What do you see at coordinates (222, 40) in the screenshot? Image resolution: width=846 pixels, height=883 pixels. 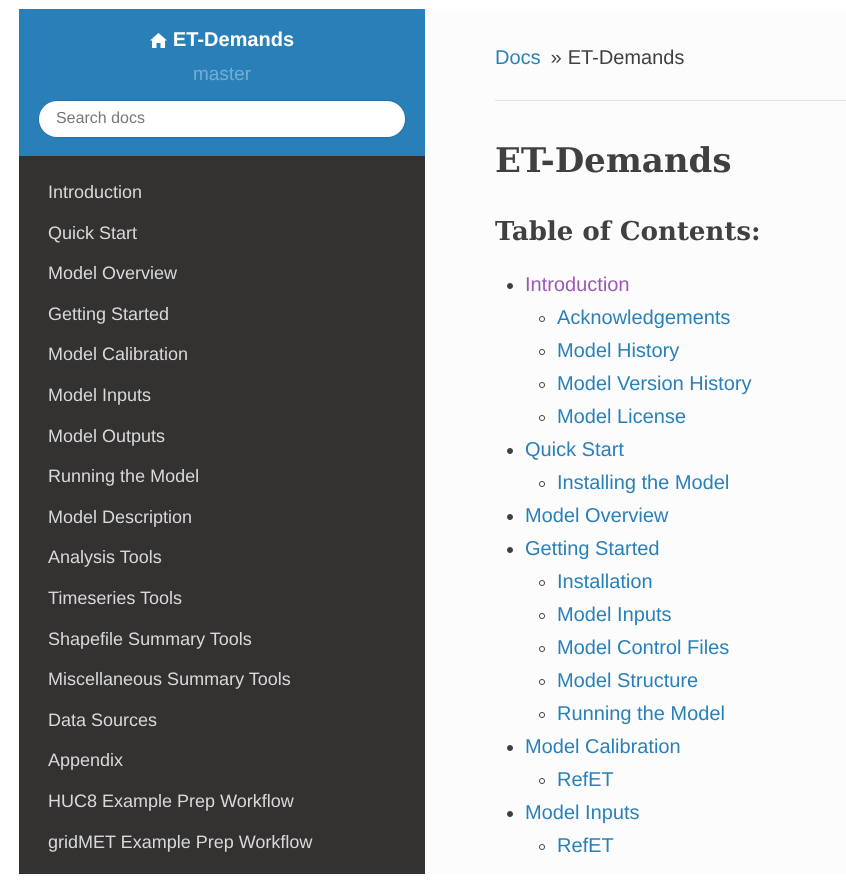 I see `project-home-link: ET-Demands` at bounding box center [222, 40].